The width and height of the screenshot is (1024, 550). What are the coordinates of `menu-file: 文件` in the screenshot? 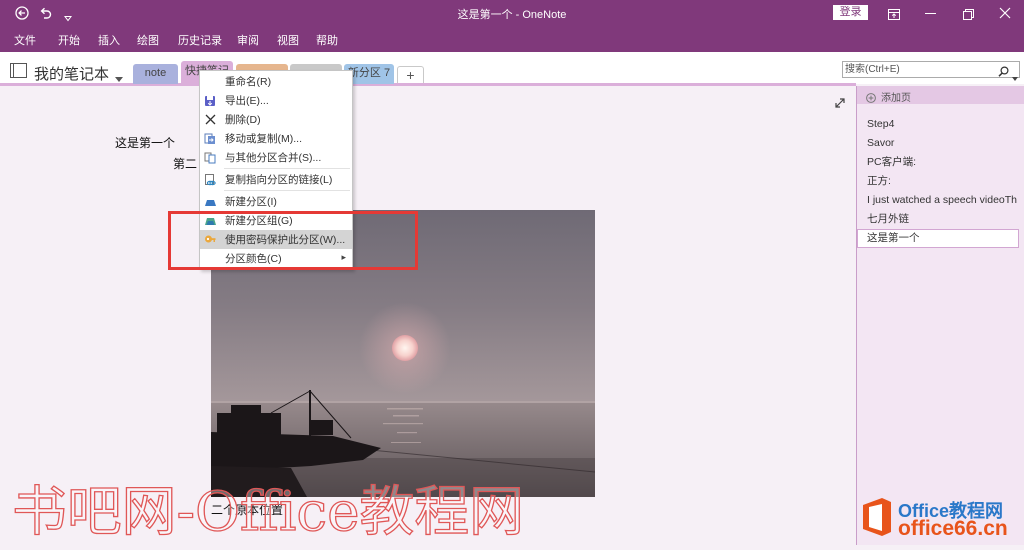 It's located at (25, 40).